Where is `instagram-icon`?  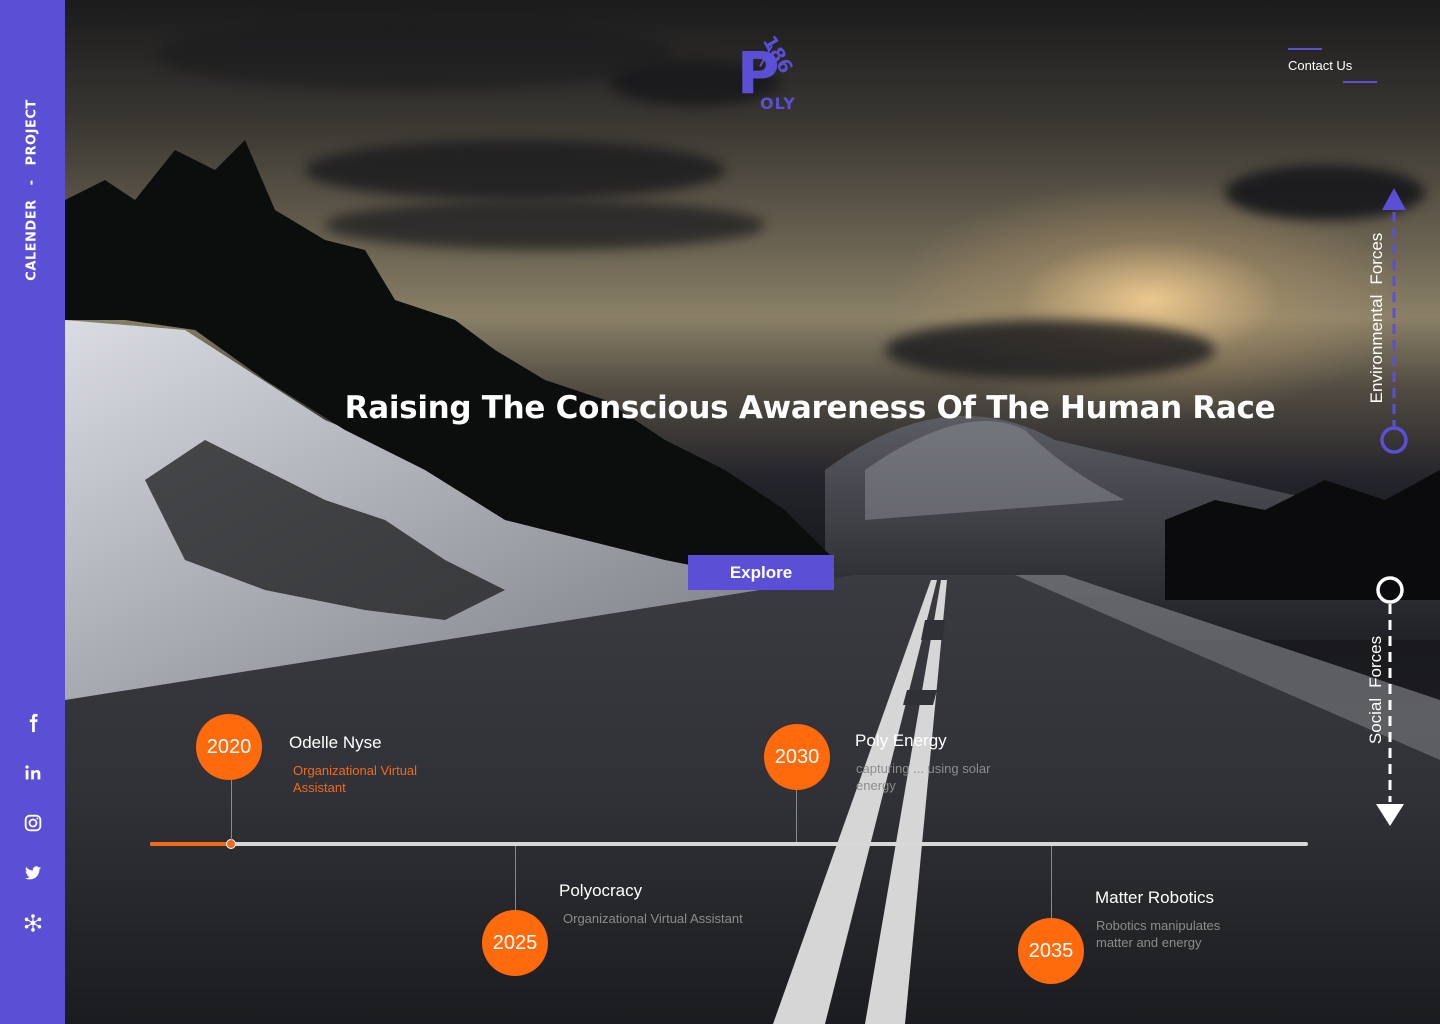
instagram-icon is located at coordinates (33, 823).